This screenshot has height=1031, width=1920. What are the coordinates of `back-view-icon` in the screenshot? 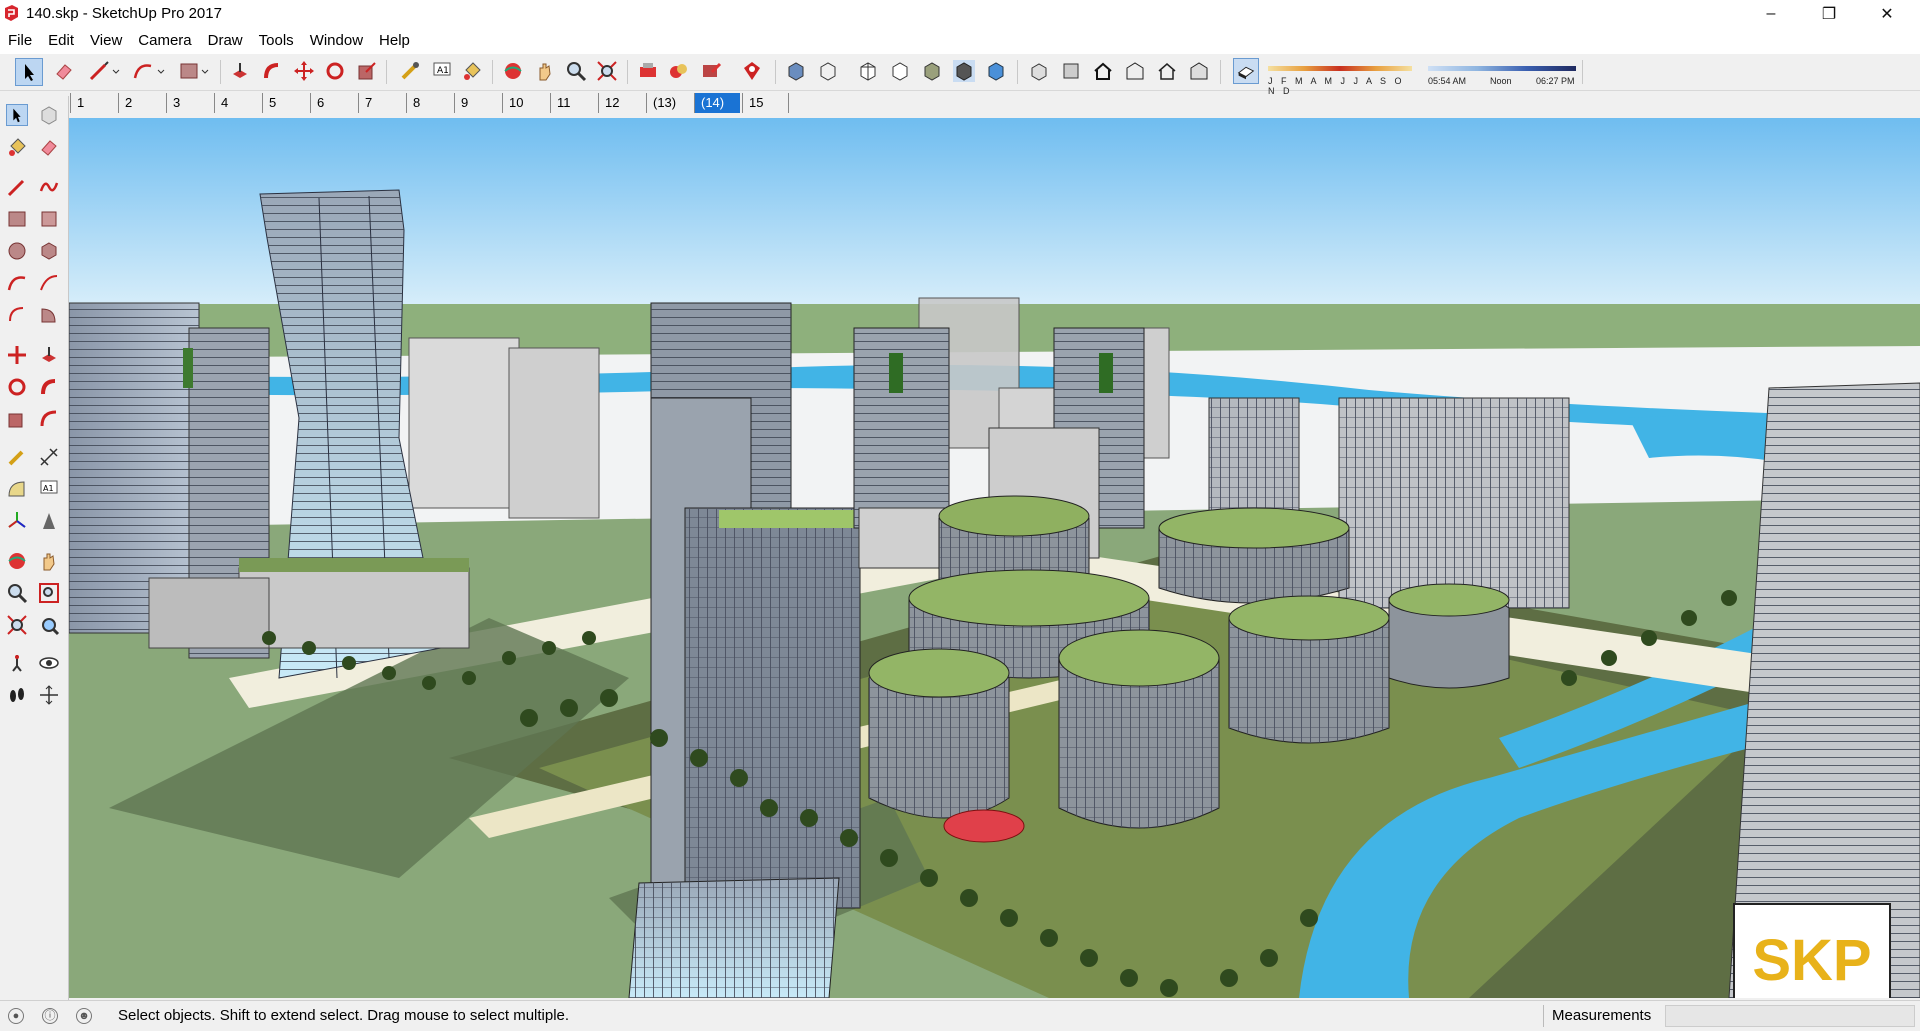 It's located at (1167, 71).